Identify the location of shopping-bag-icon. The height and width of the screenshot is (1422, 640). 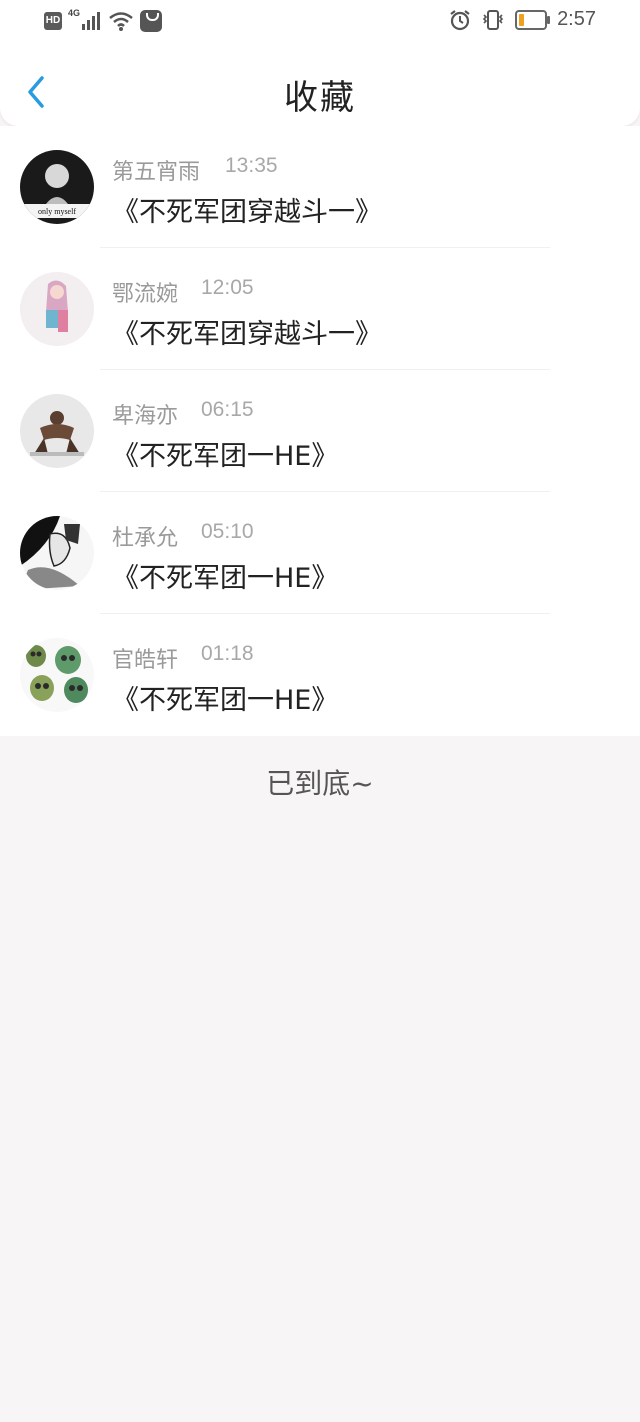
(151, 21).